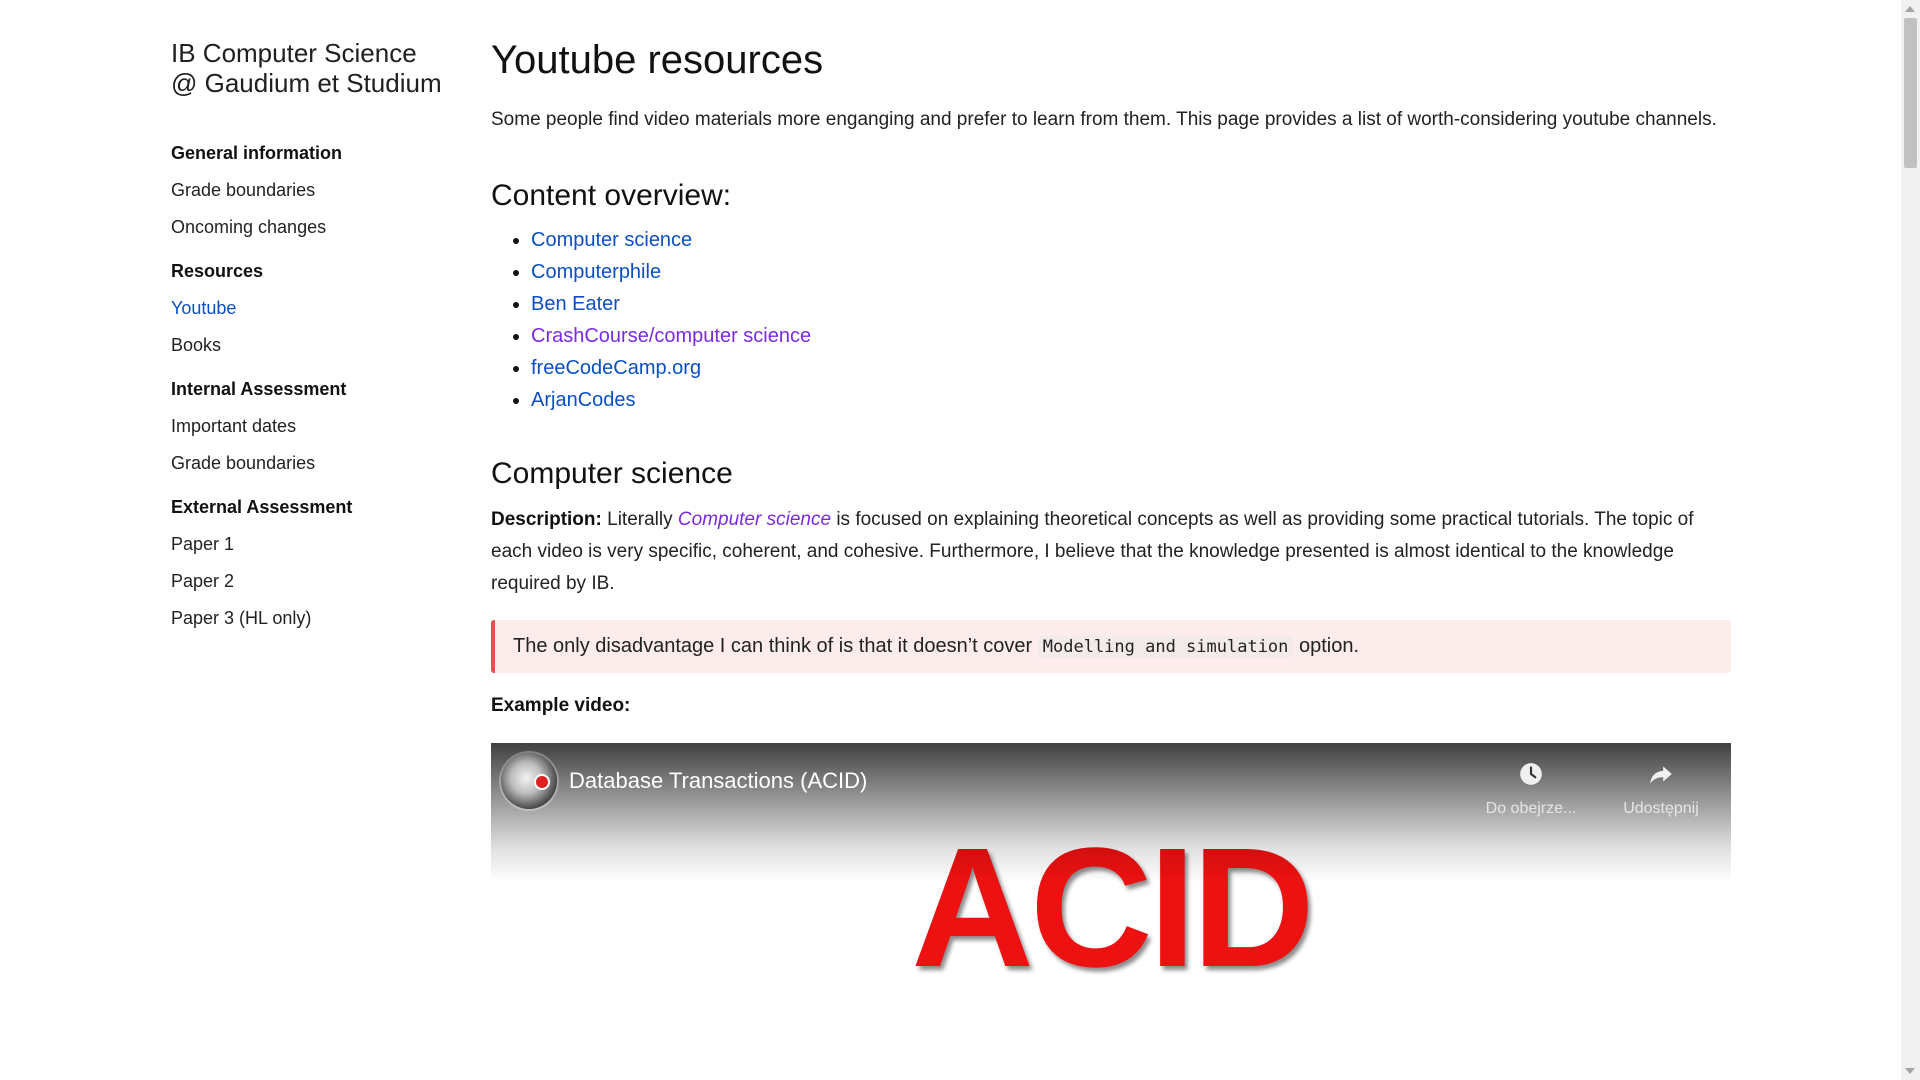 The image size is (1920, 1080). Describe the element at coordinates (259, 389) in the screenshot. I see `nav-heading-internal-assessment: Internal Assessment` at that location.